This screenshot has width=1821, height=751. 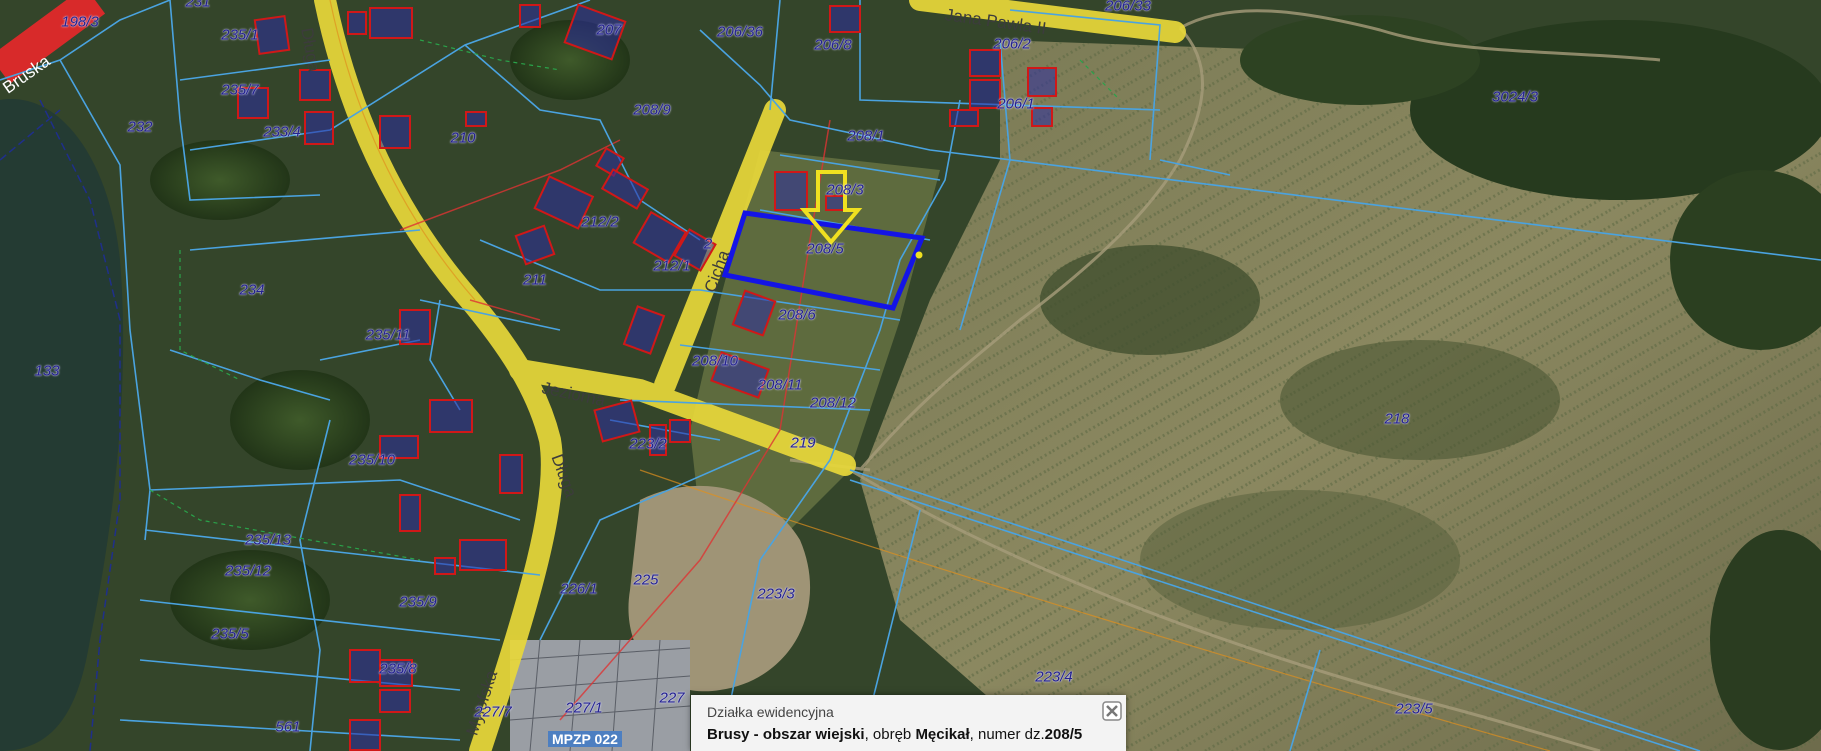 What do you see at coordinates (803, 443) in the screenshot?
I see `parcel-label: 219` at bounding box center [803, 443].